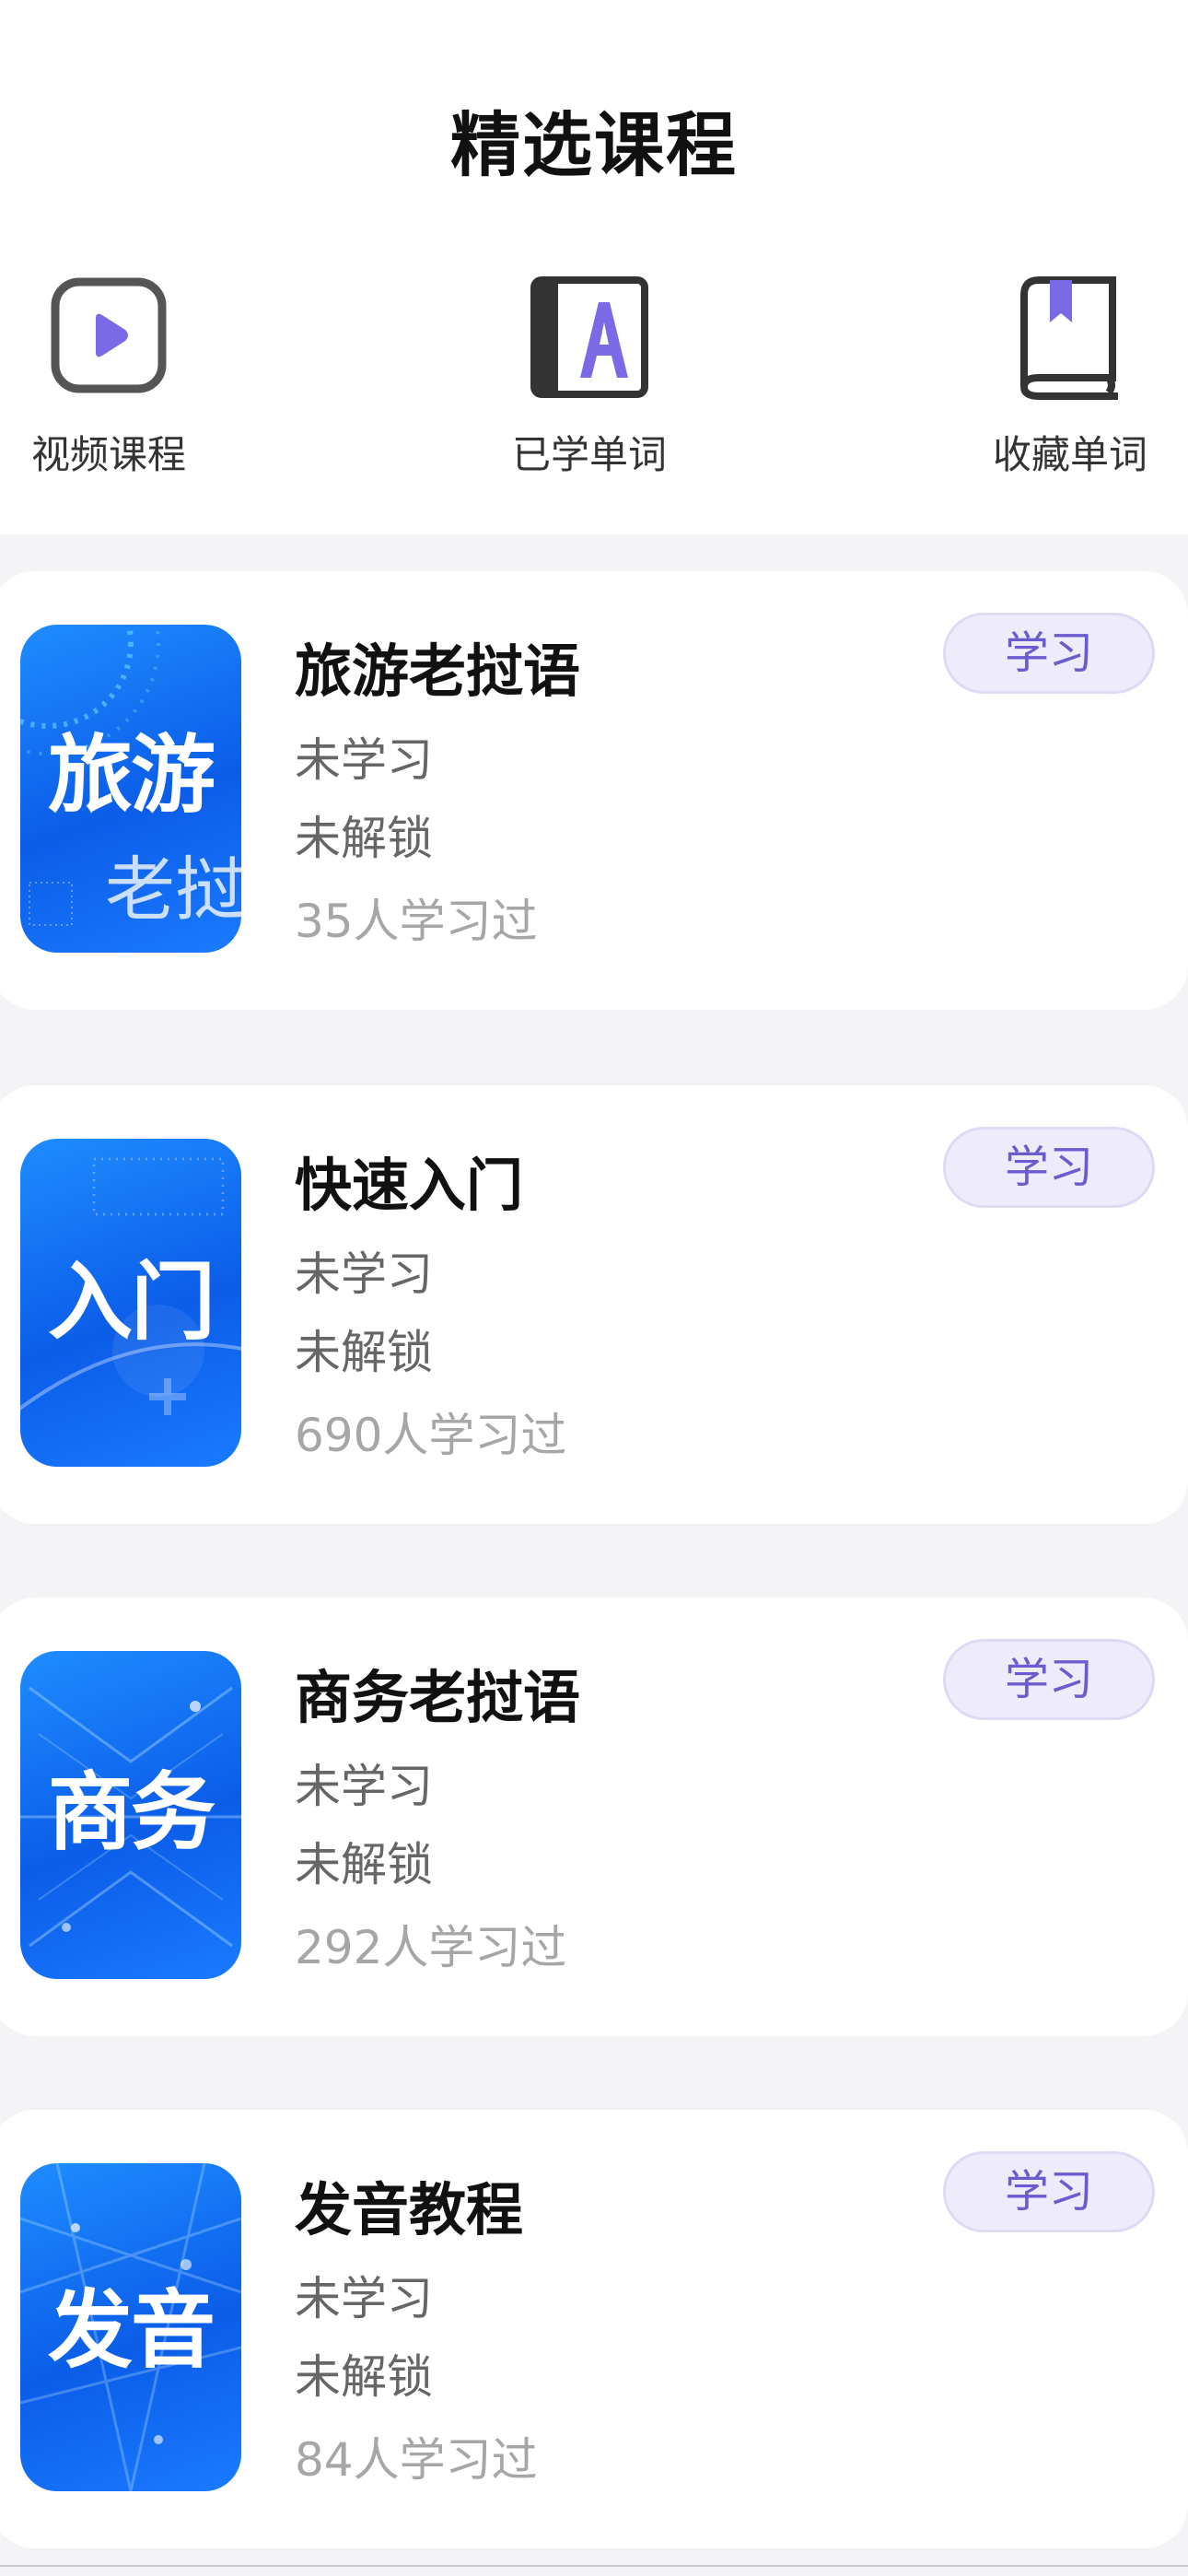  I want to click on course-thumbnail: 旅游 老挝, so click(130, 789).